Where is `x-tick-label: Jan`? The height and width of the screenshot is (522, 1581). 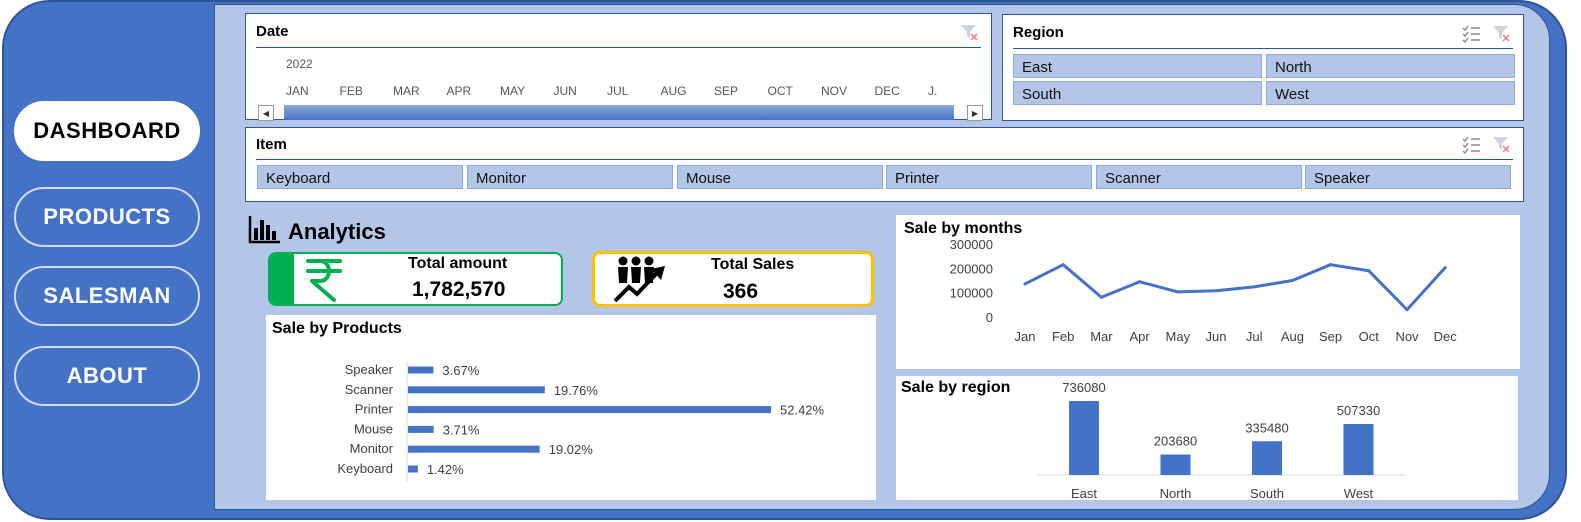 x-tick-label: Jan is located at coordinates (1025, 336).